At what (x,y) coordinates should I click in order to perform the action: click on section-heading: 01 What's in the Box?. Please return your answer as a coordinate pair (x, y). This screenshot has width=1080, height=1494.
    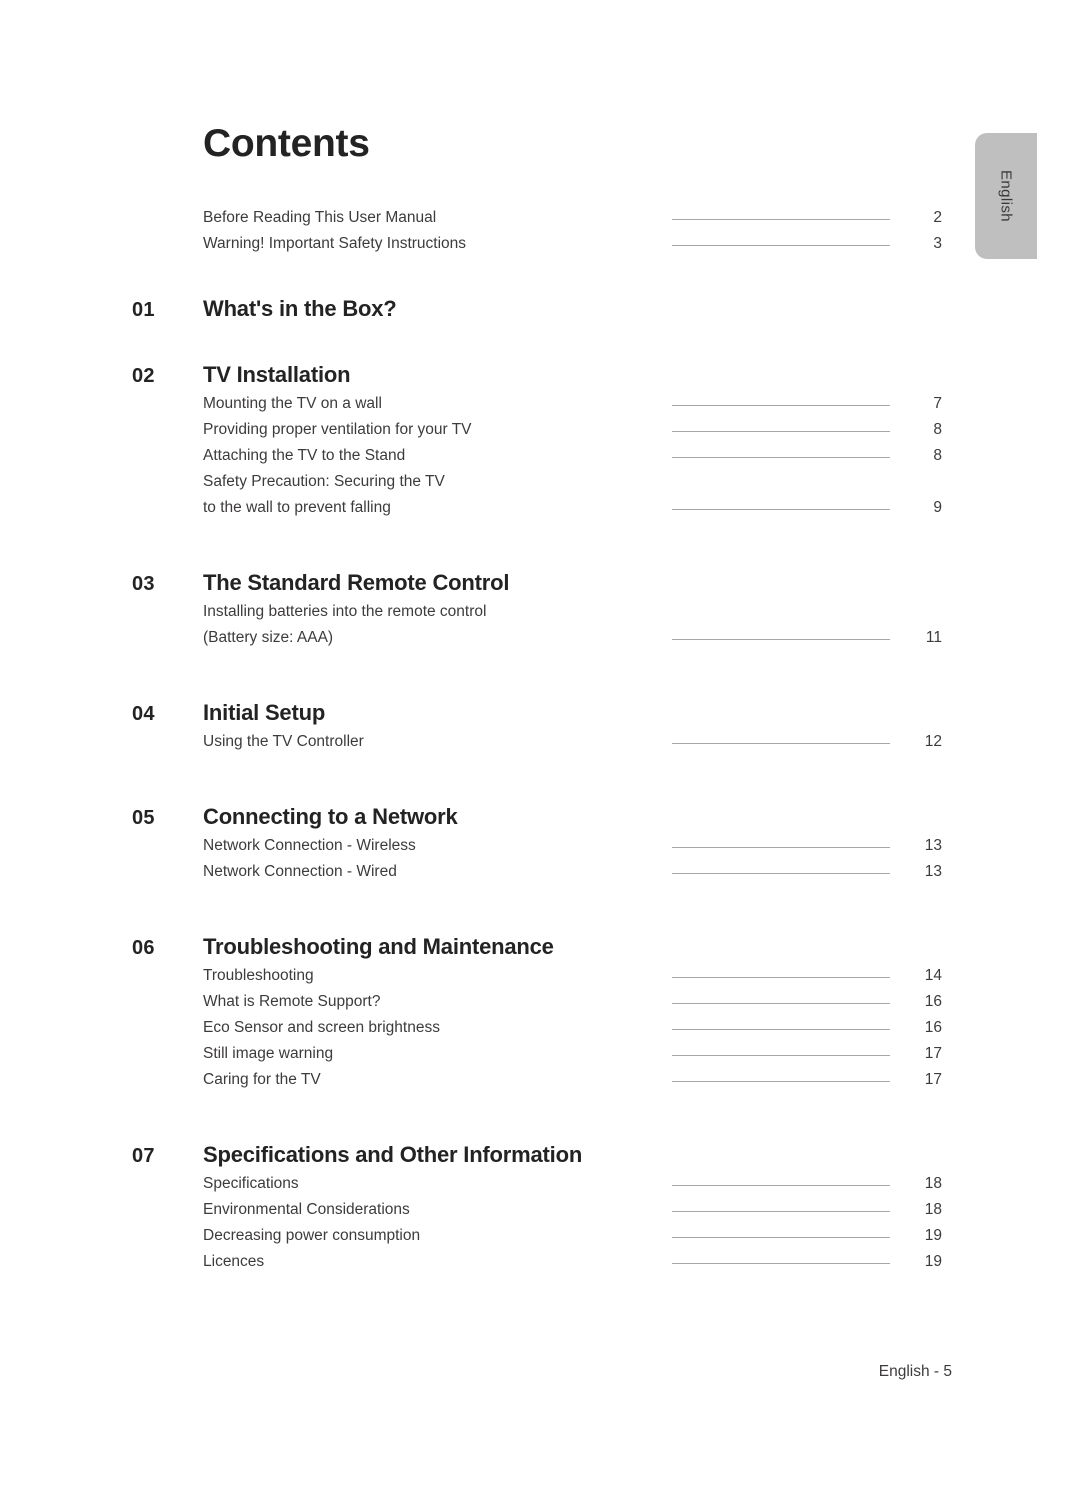
    Looking at the image, I should click on (537, 309).